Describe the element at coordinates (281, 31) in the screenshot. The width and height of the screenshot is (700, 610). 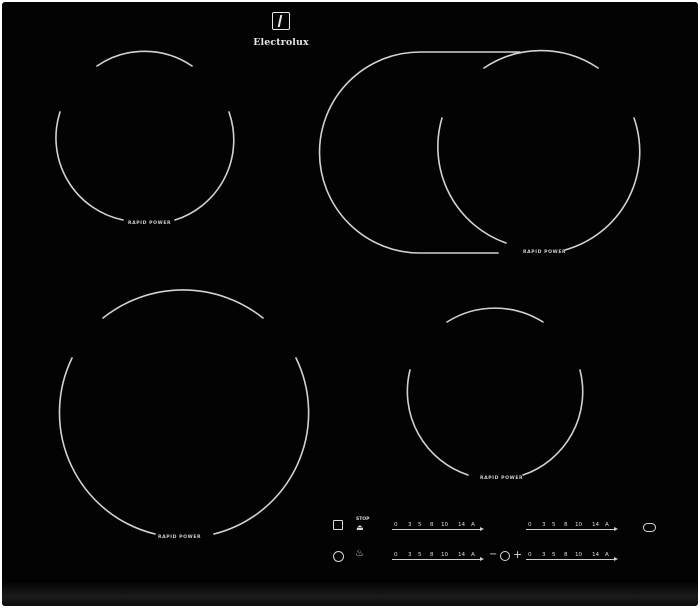
I see `brand-logo: Electrolux` at that location.